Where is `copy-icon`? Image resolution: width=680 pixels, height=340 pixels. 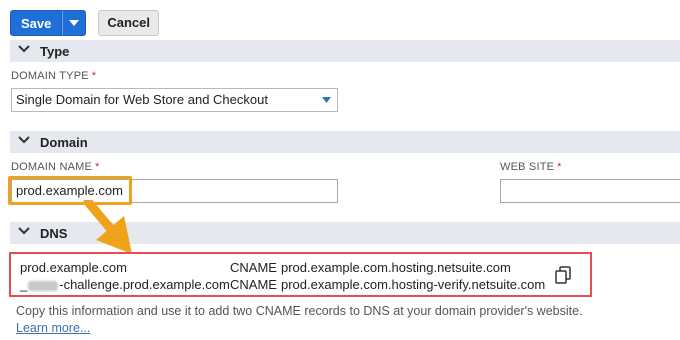 copy-icon is located at coordinates (563, 275).